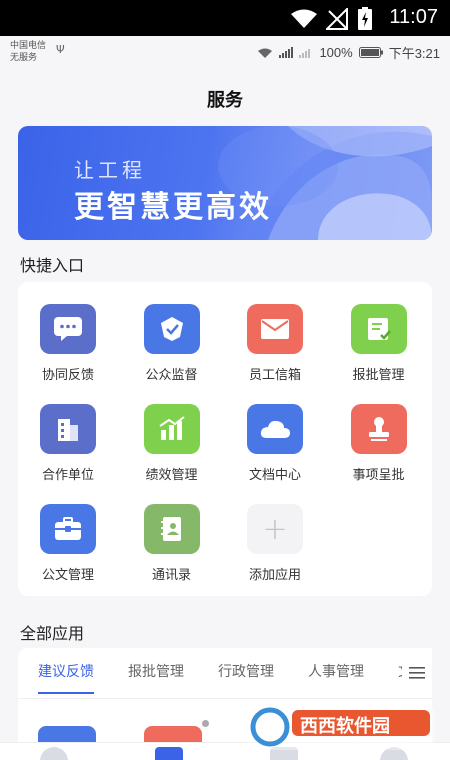 The image size is (450, 760). Describe the element at coordinates (60, 49) in the screenshot. I see `usb-icon: Ψ` at that location.